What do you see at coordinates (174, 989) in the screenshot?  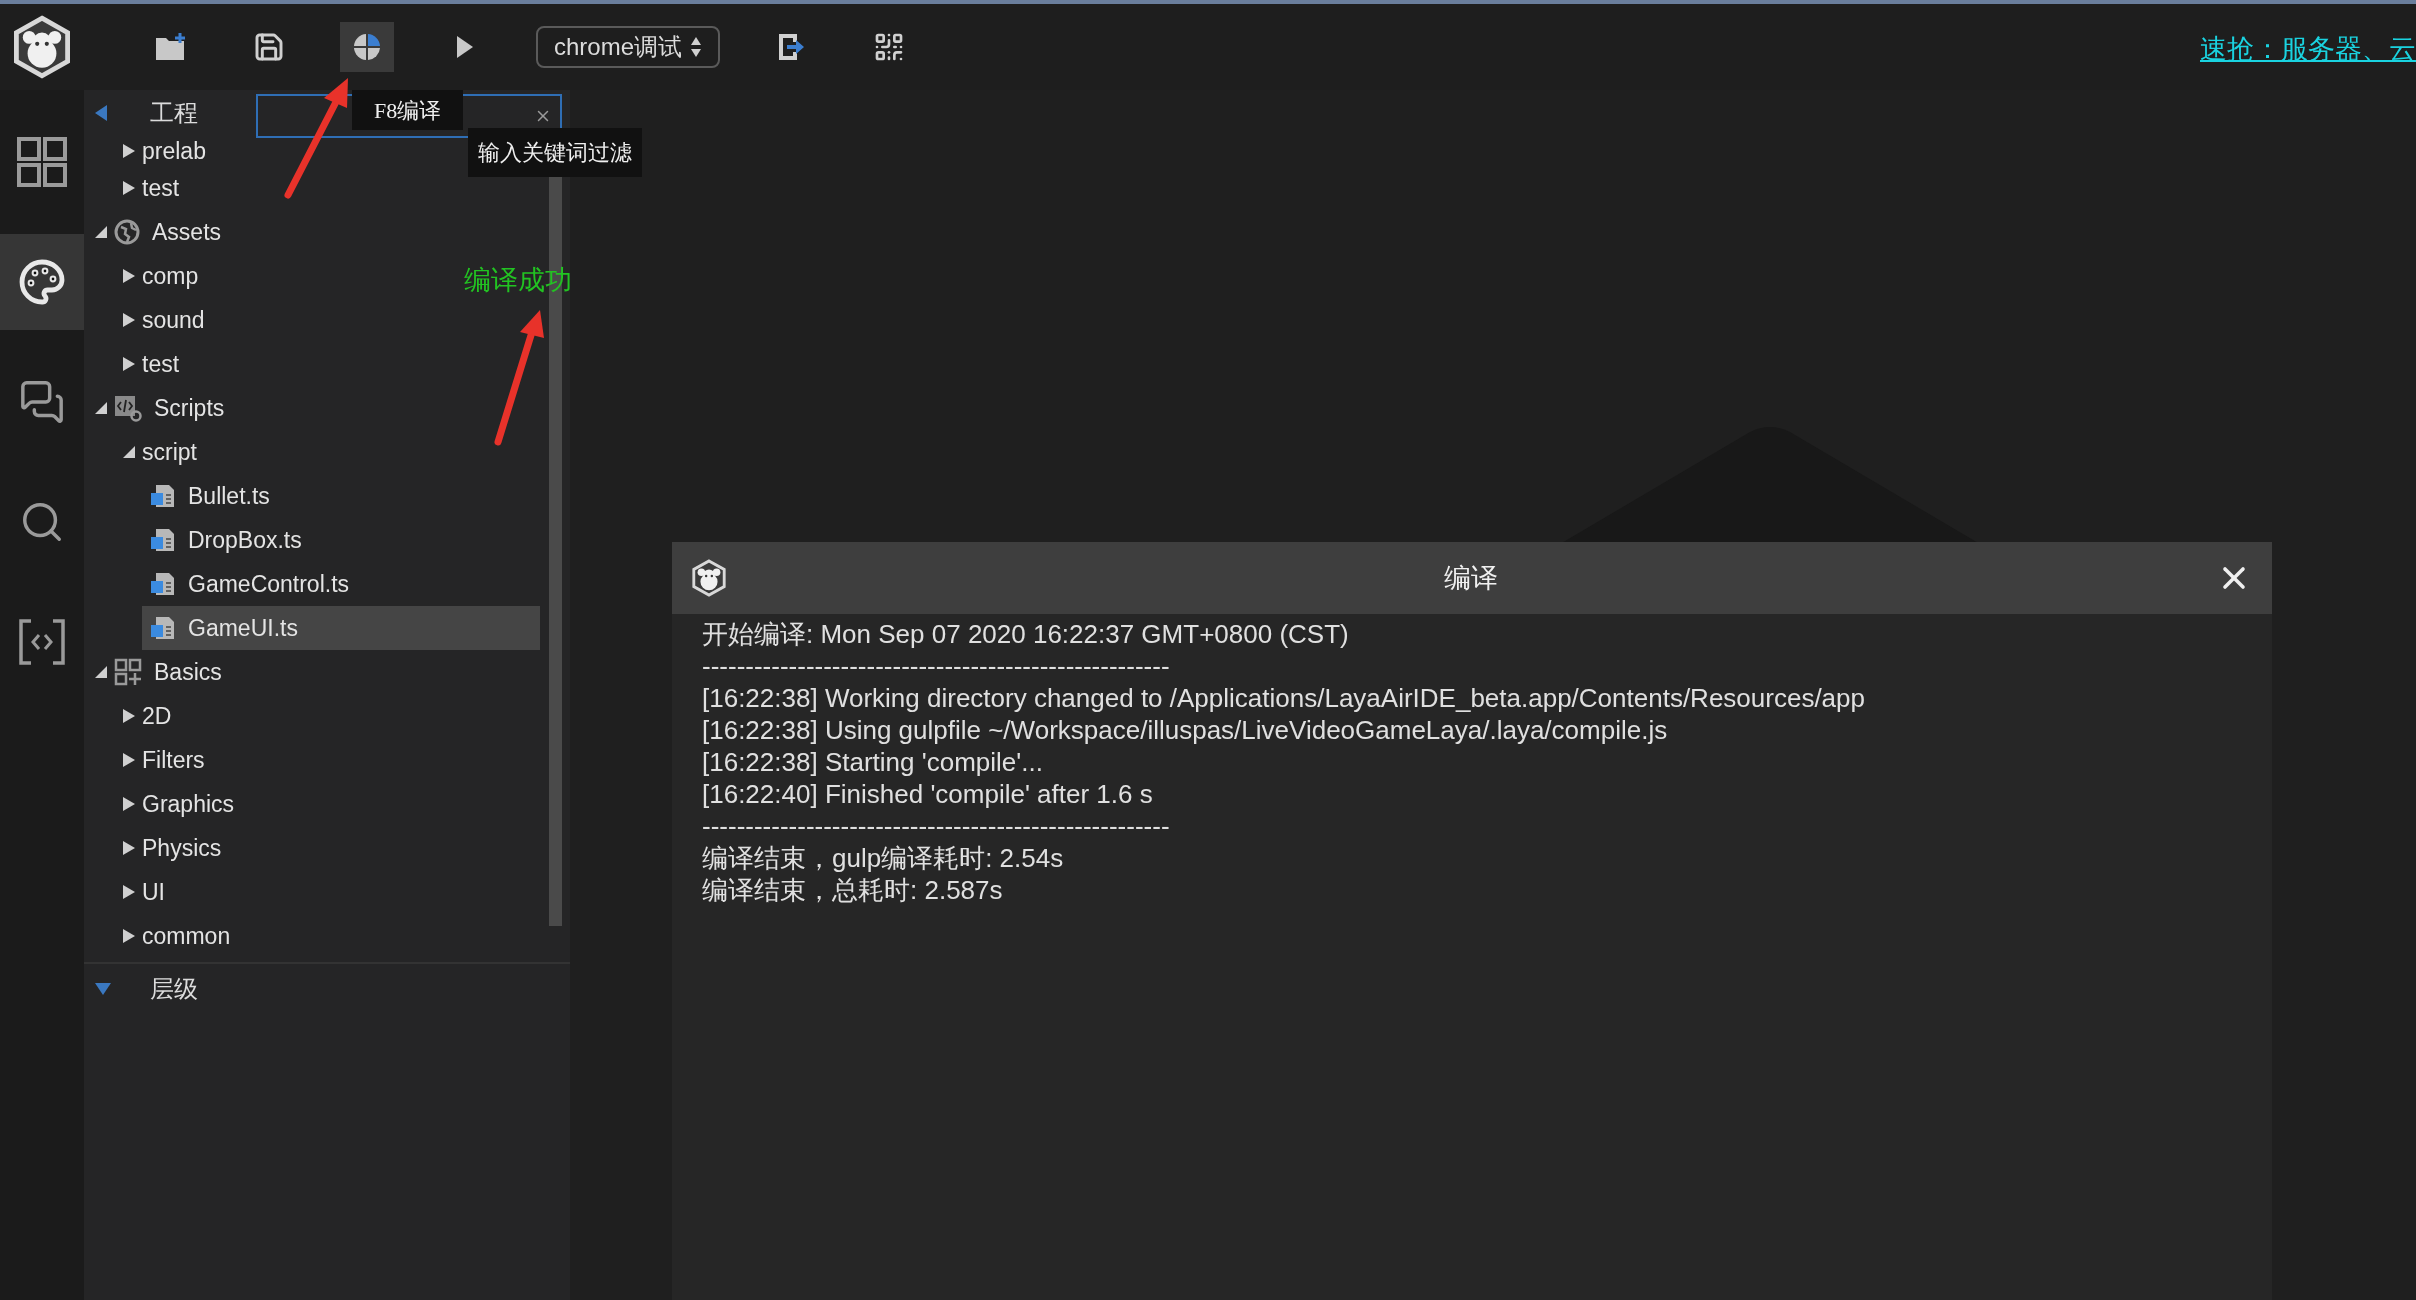 I see `panel-title: 层级` at bounding box center [174, 989].